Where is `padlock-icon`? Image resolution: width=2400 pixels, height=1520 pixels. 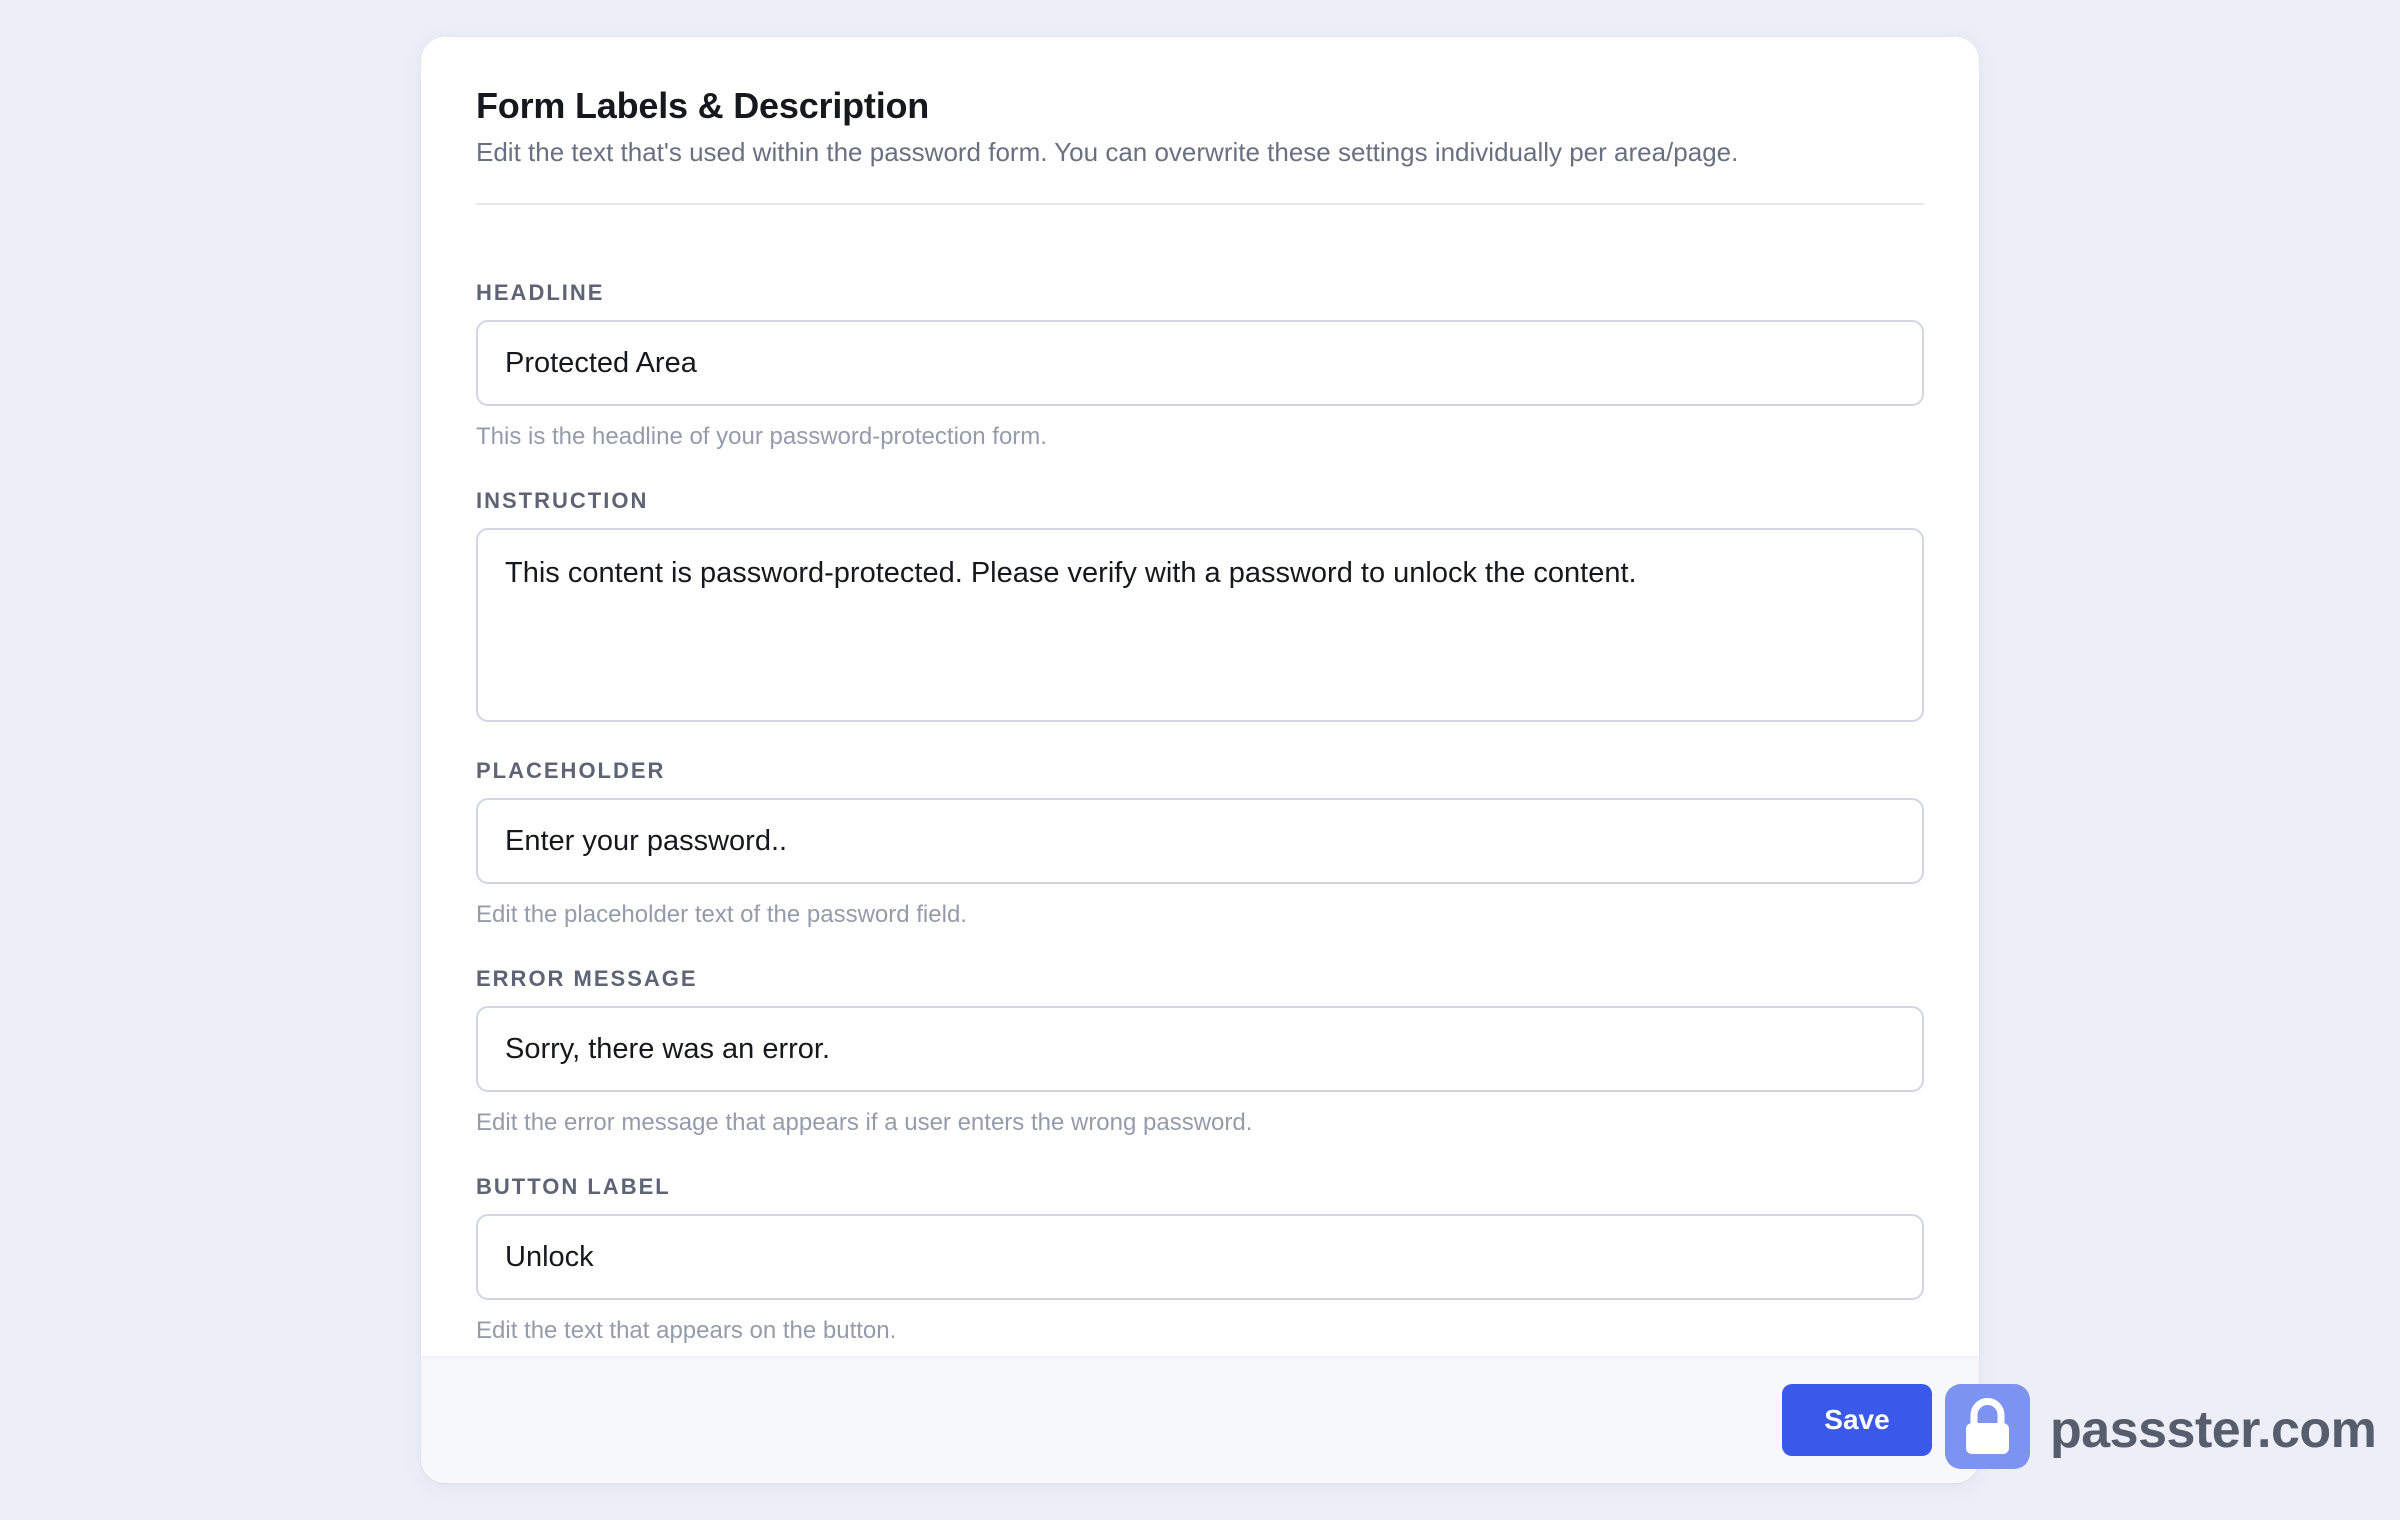
padlock-icon is located at coordinates (1987, 1426).